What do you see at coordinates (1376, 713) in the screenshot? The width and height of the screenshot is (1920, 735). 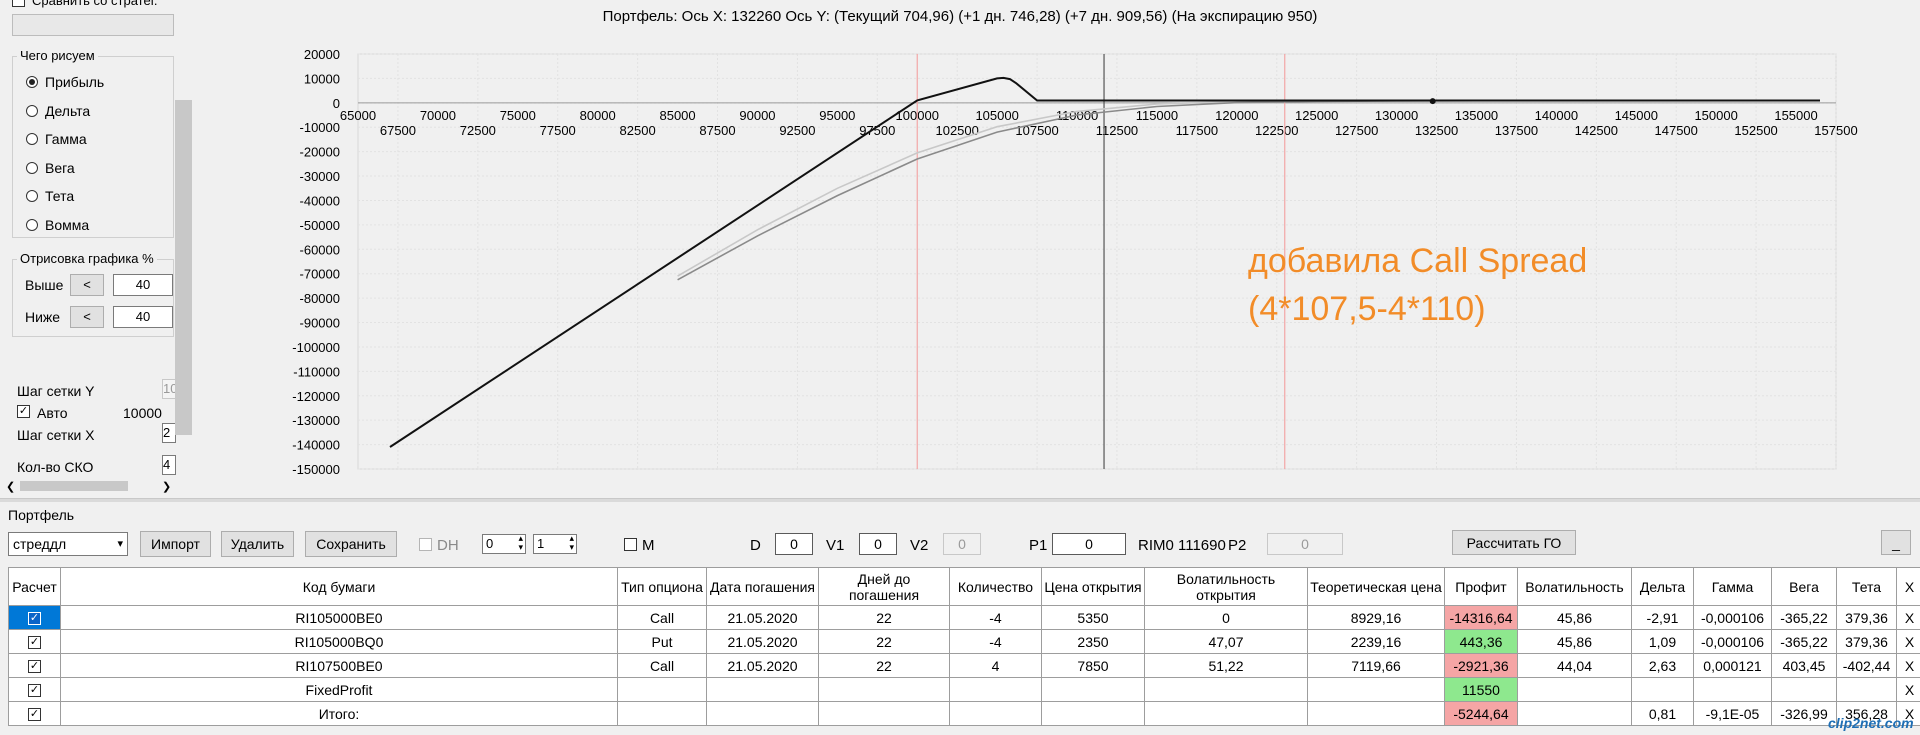 I see `cell-theor` at bounding box center [1376, 713].